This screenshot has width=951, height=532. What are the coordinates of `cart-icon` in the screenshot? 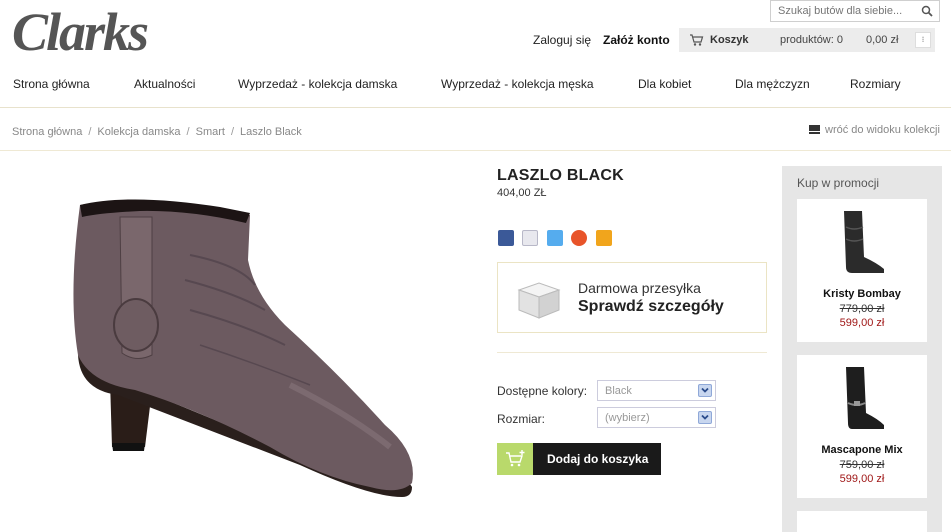 It's located at (697, 40).